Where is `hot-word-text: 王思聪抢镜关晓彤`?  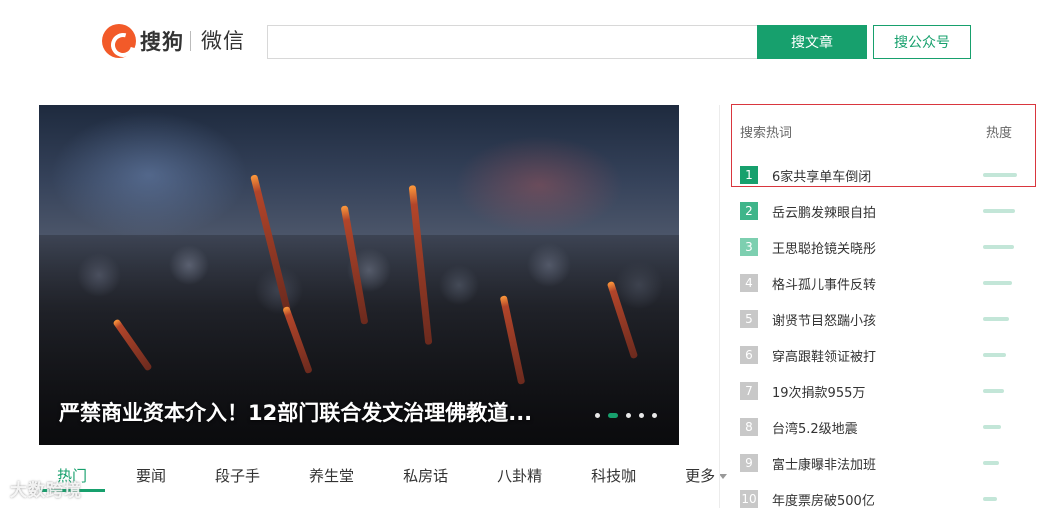
hot-word-text: 王思聪抢镜关晓彤 is located at coordinates (824, 247).